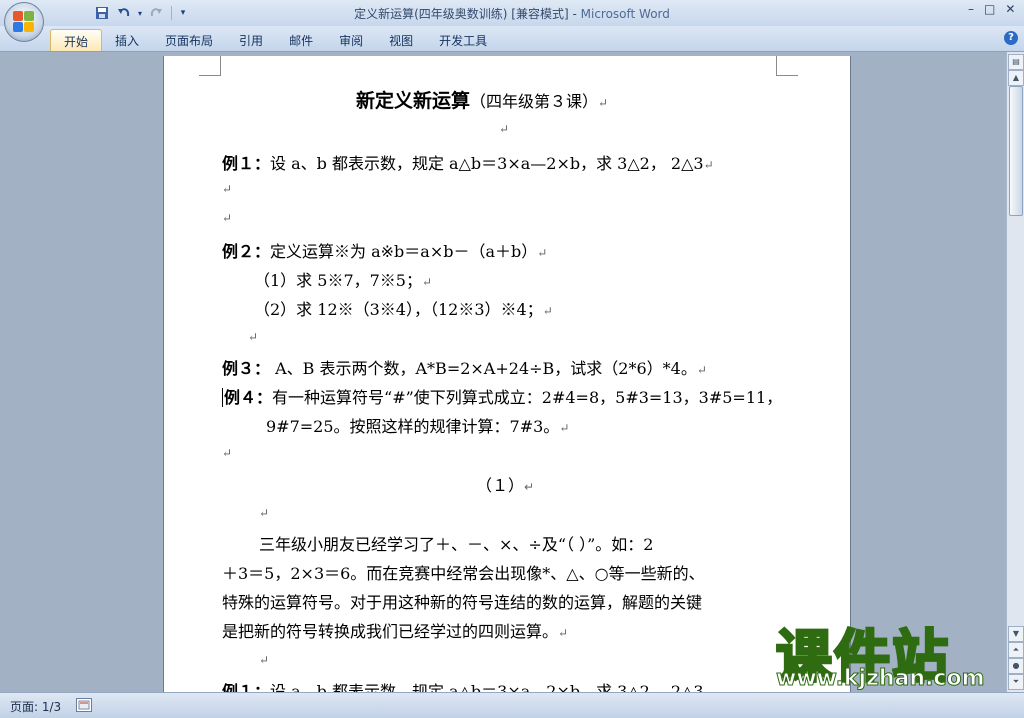 The width and height of the screenshot is (1024, 718). What do you see at coordinates (461, 14) in the screenshot?
I see `document-title: 定义新运算(四年级奥数训练) [兼容模式]` at bounding box center [461, 14].